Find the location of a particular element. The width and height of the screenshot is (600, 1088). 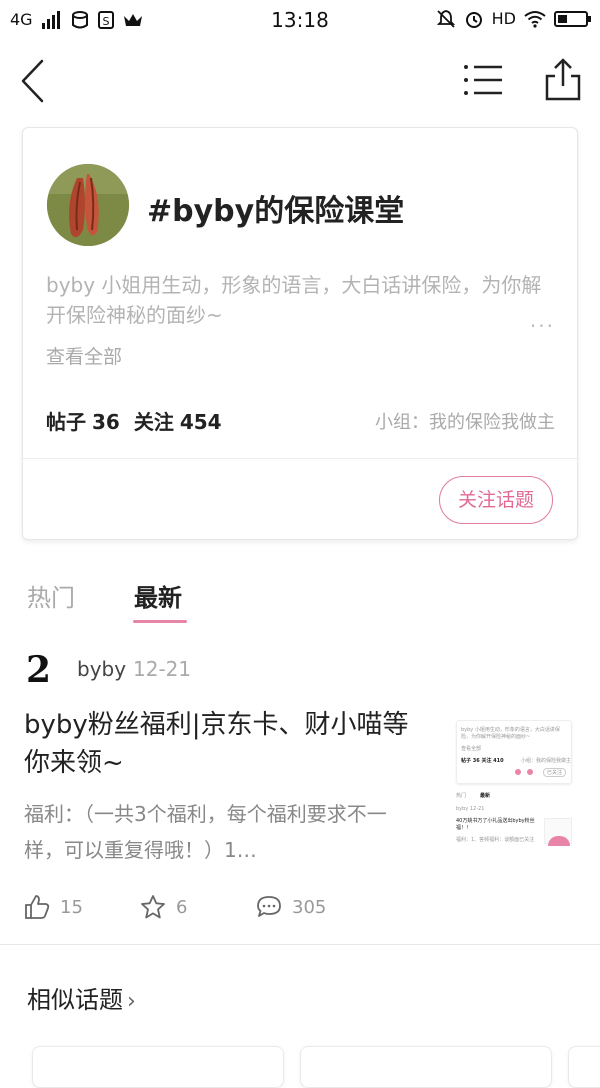

wifi-icon is located at coordinates (535, 19).